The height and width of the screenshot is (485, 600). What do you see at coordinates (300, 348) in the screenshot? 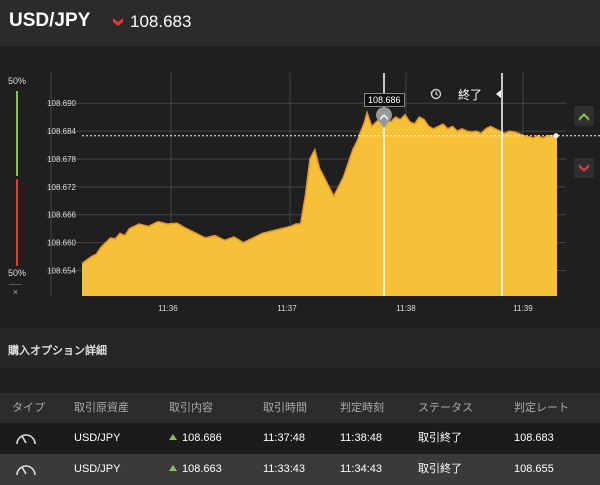
I see `purchase-details-section: 購入オプション詳細` at bounding box center [300, 348].